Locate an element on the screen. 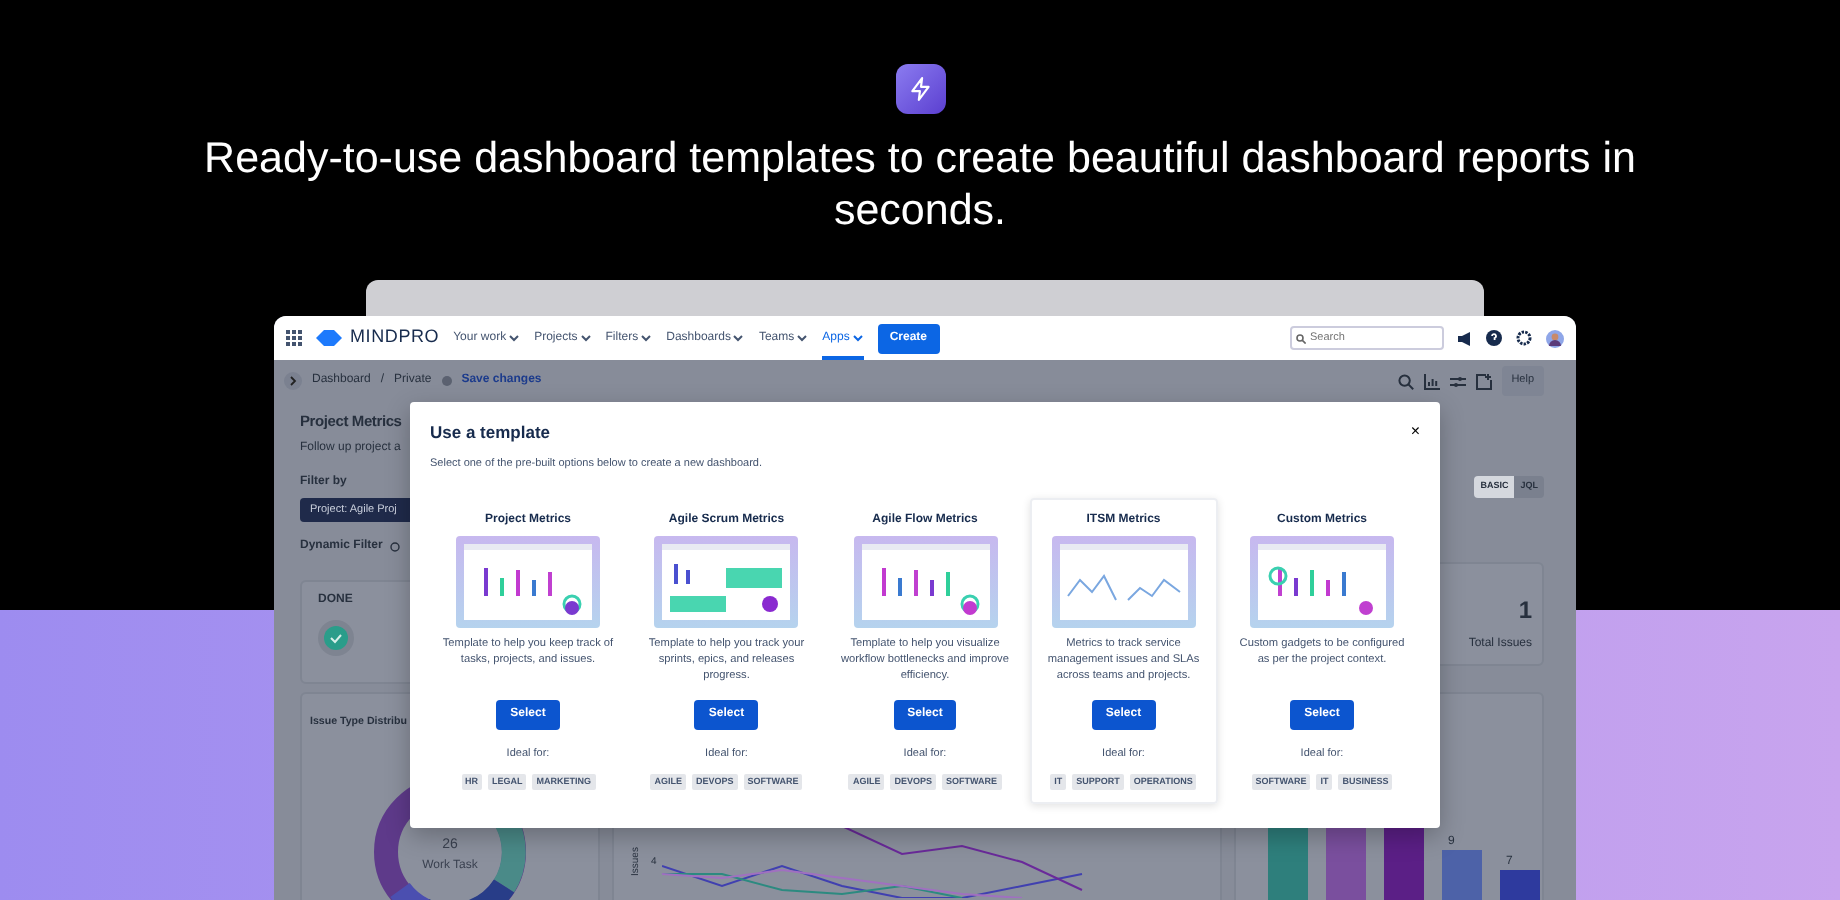  export-icon is located at coordinates (1483, 381).